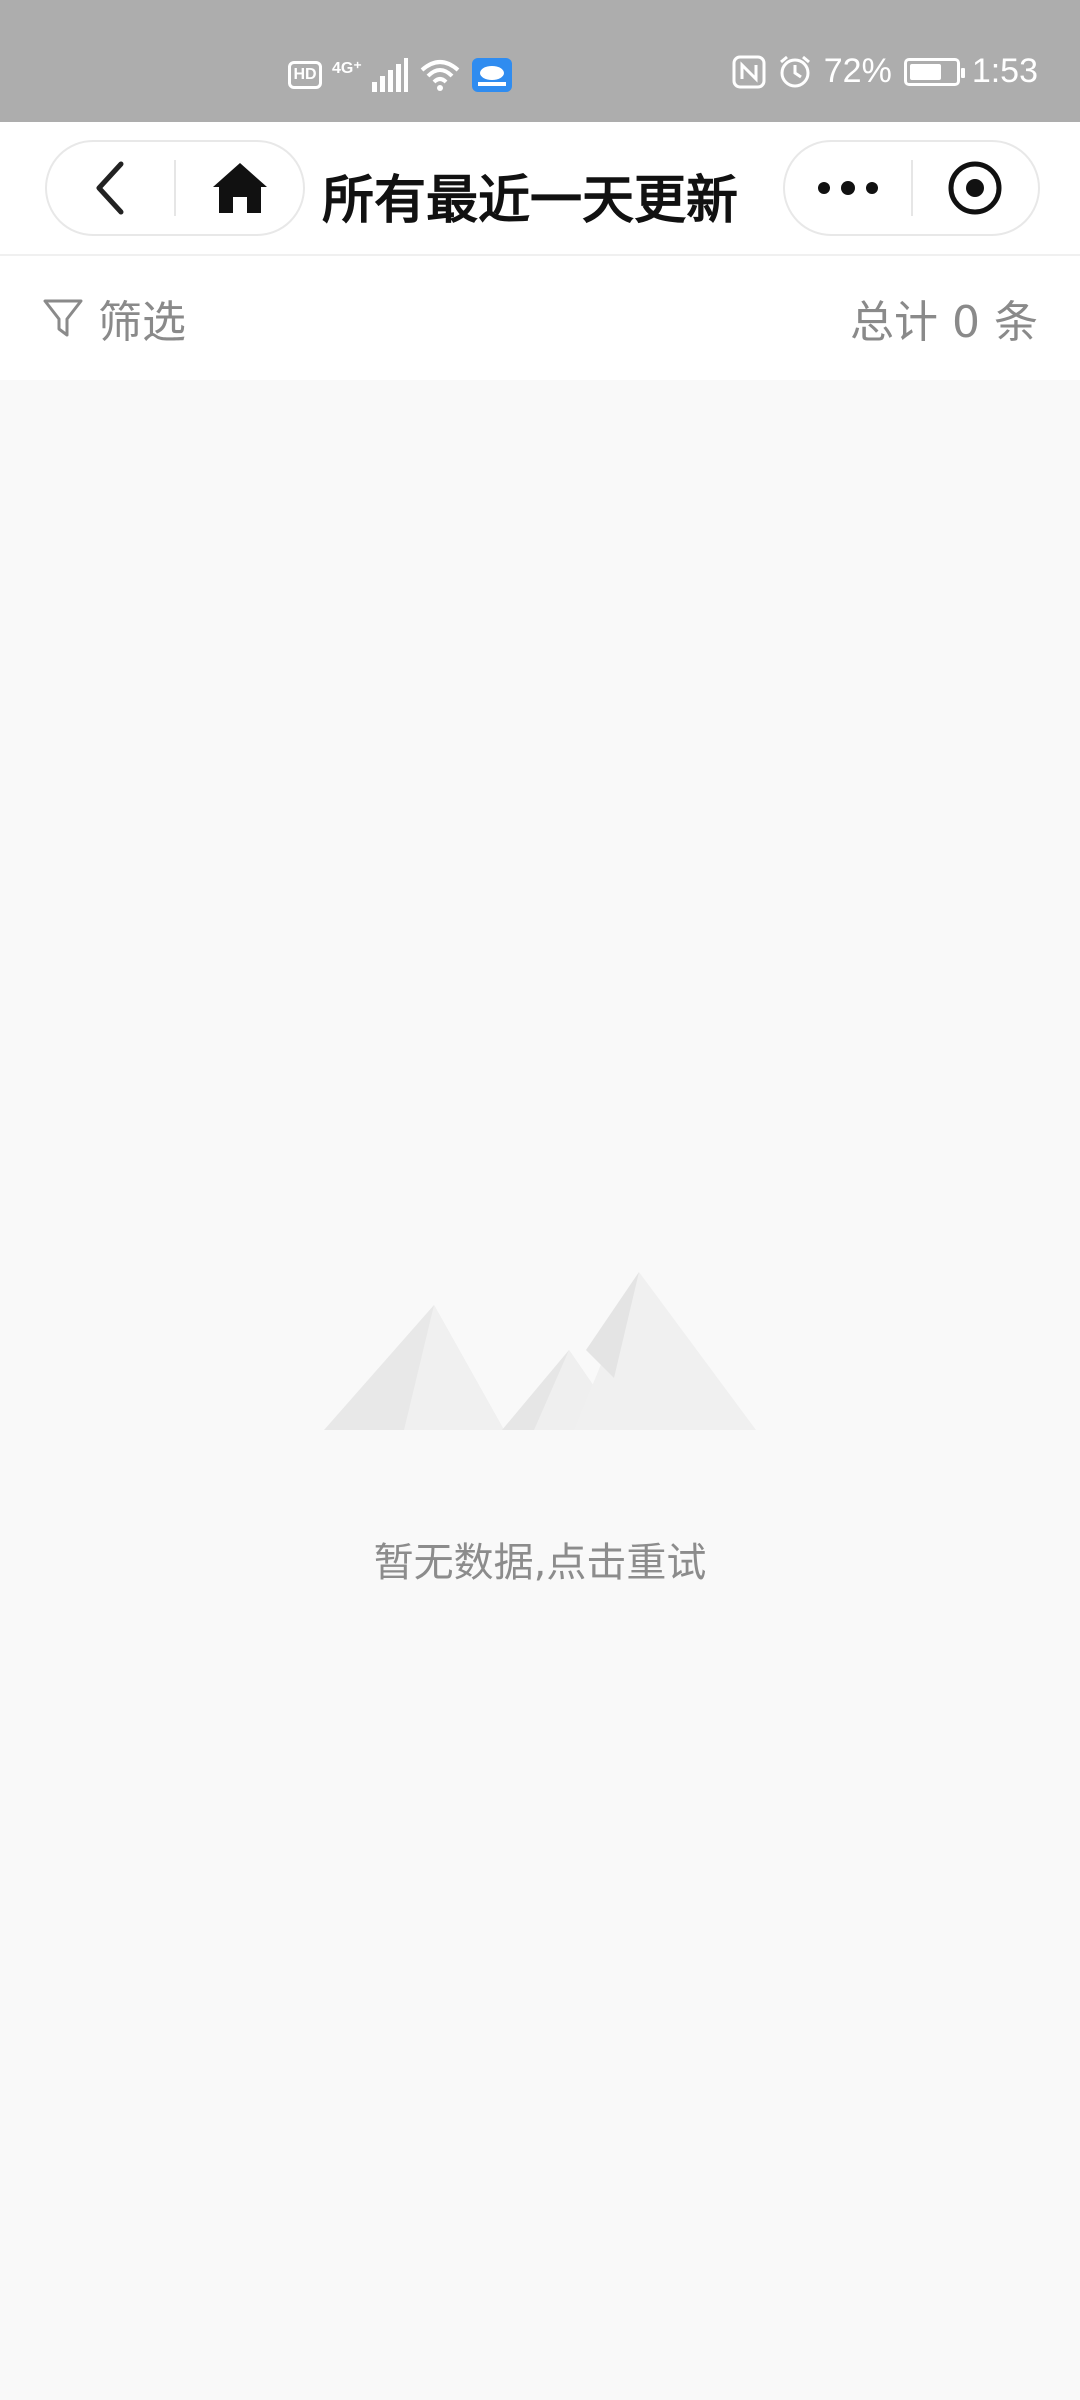 This screenshot has width=1080, height=2400. I want to click on more-dots-icon, so click(847, 188).